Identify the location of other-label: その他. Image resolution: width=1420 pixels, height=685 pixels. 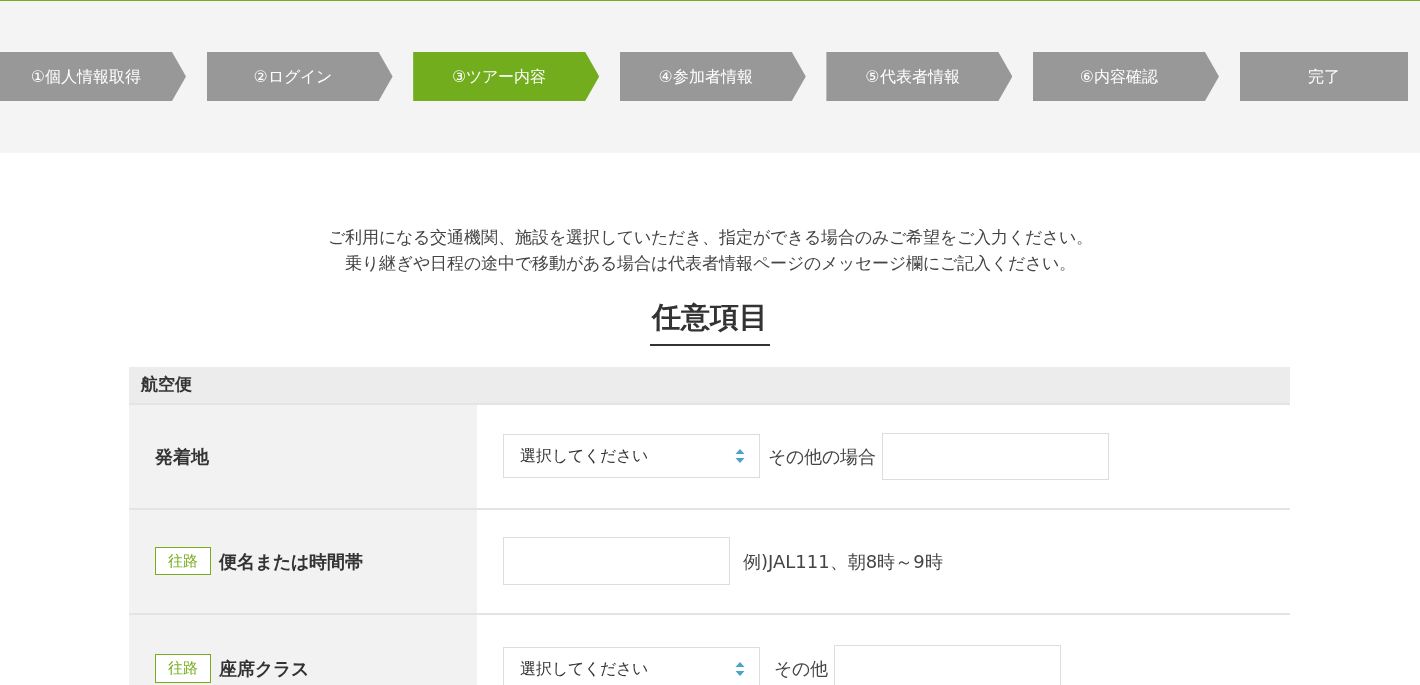
(801, 669).